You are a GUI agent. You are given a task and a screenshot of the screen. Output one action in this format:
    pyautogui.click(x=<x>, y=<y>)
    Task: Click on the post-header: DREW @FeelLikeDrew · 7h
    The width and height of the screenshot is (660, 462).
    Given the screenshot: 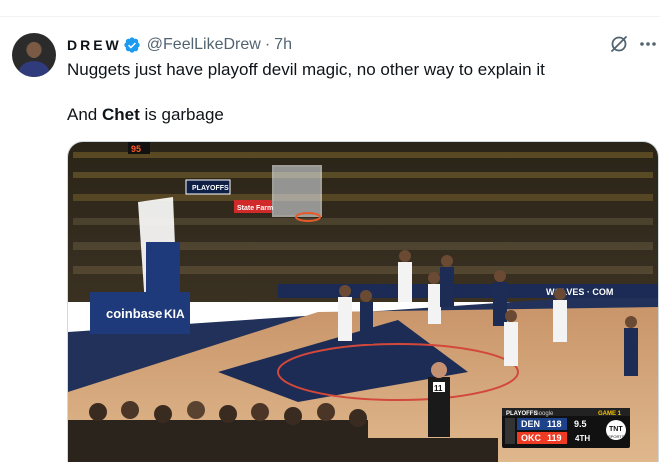 What is the action you would take?
    pyautogui.click(x=179, y=45)
    